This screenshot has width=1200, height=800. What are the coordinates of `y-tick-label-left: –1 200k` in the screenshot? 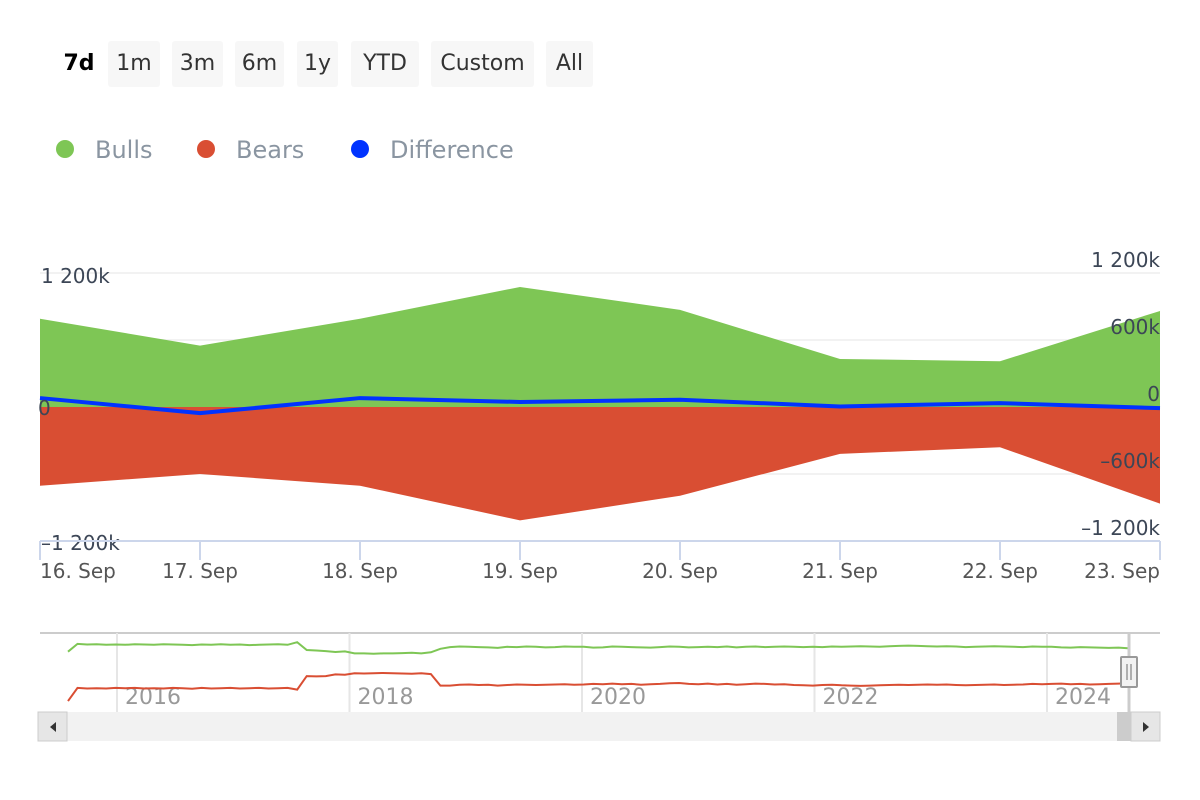 It's located at (80, 543).